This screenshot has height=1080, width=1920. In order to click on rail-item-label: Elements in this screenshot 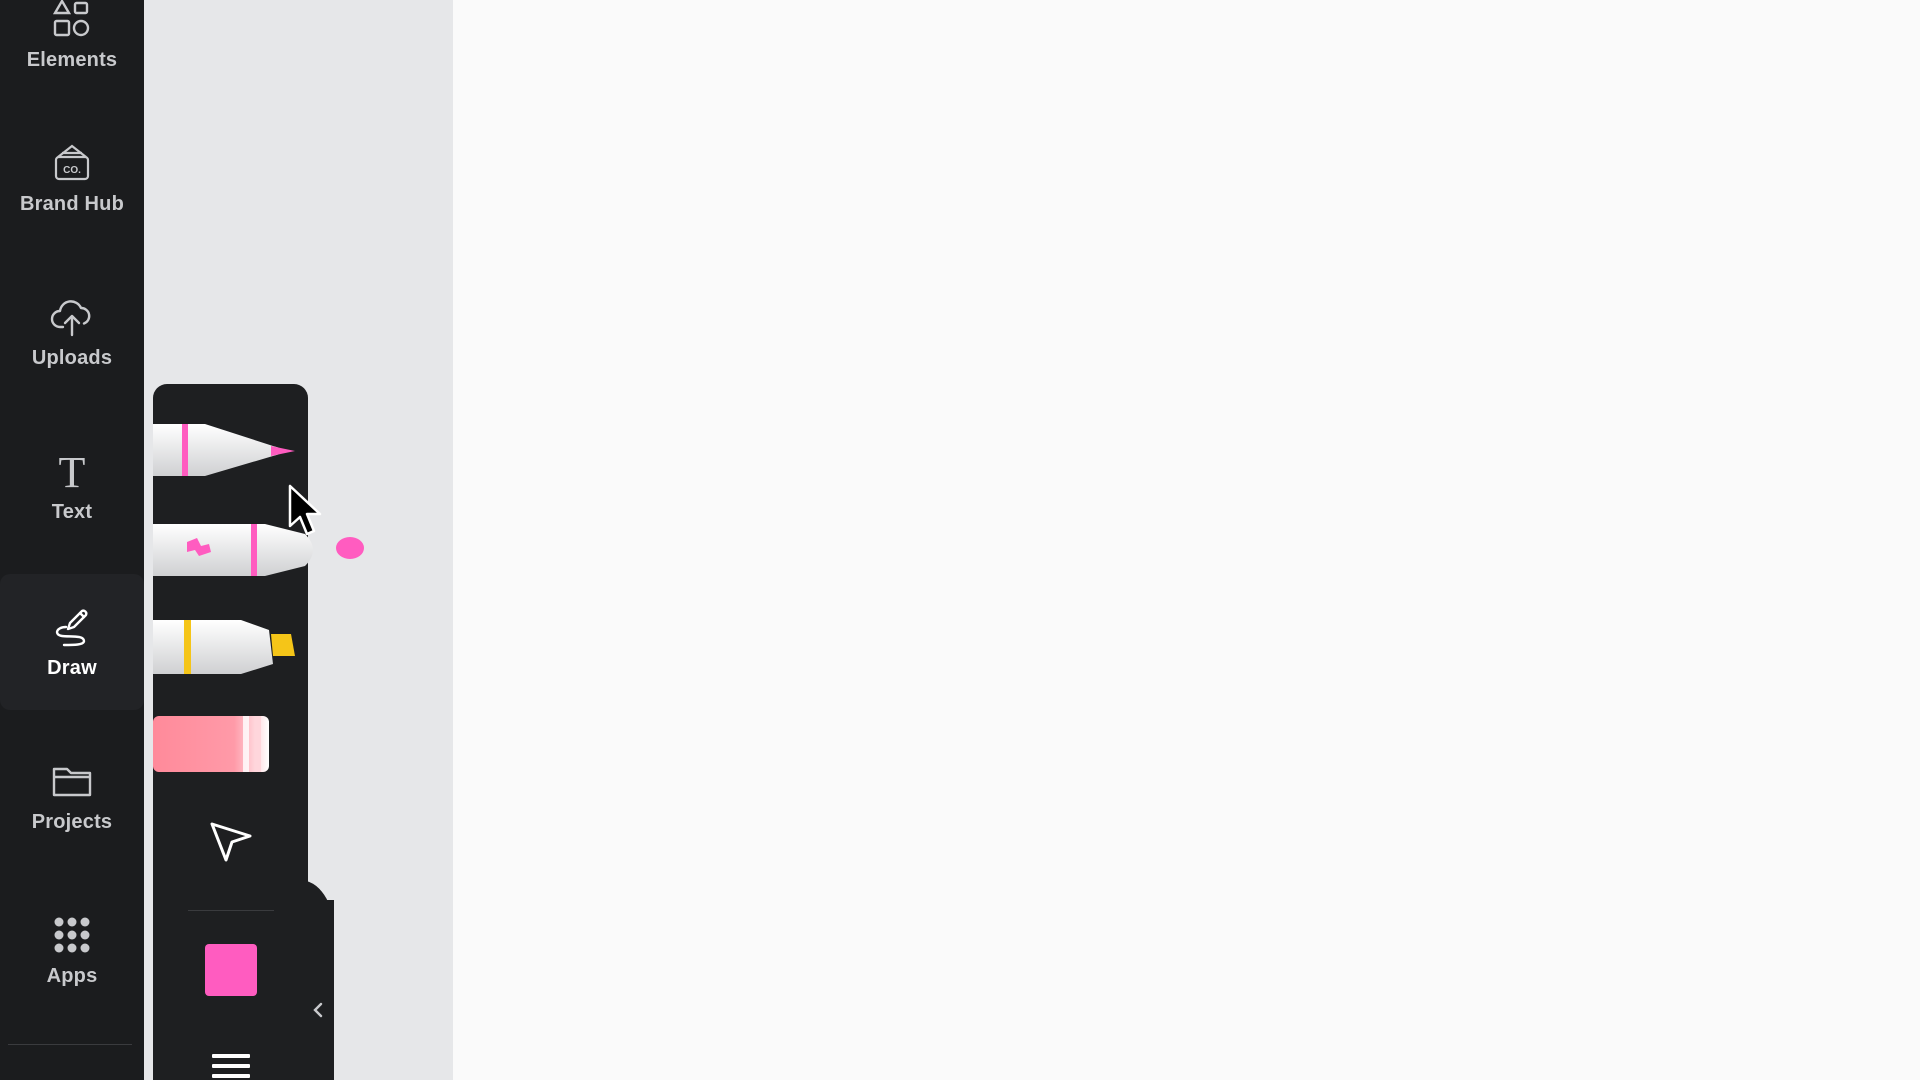, I will do `click(72, 59)`.